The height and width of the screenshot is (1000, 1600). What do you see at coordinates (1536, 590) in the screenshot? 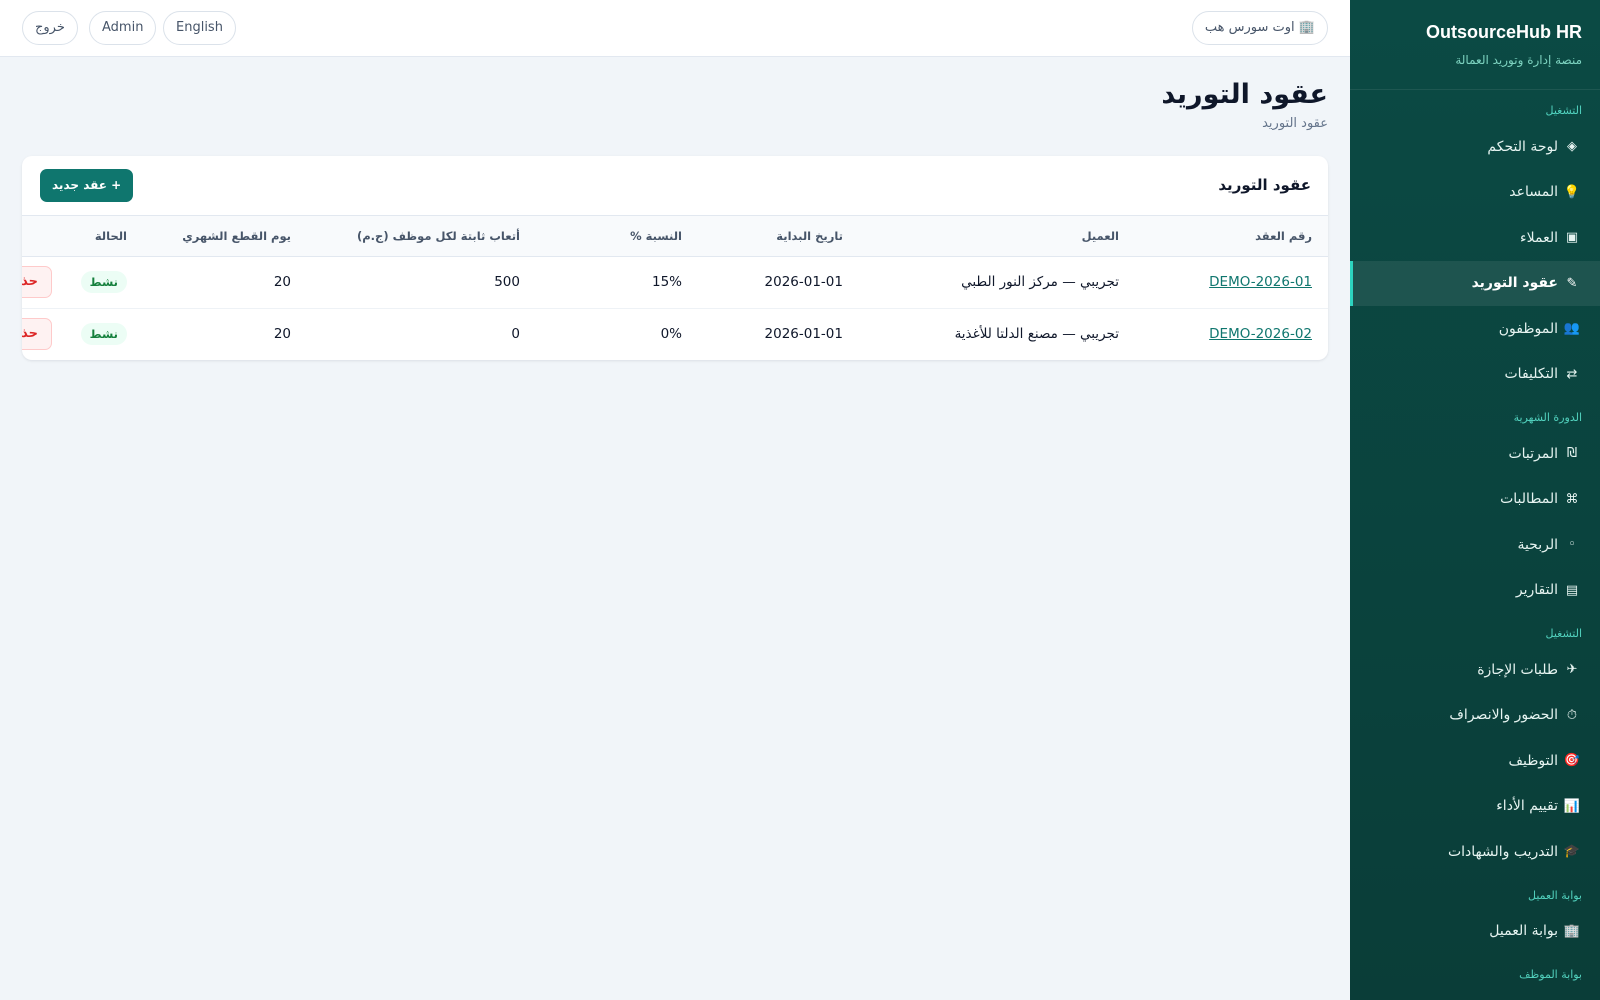
I see `sidebar-item-label: التقارير` at bounding box center [1536, 590].